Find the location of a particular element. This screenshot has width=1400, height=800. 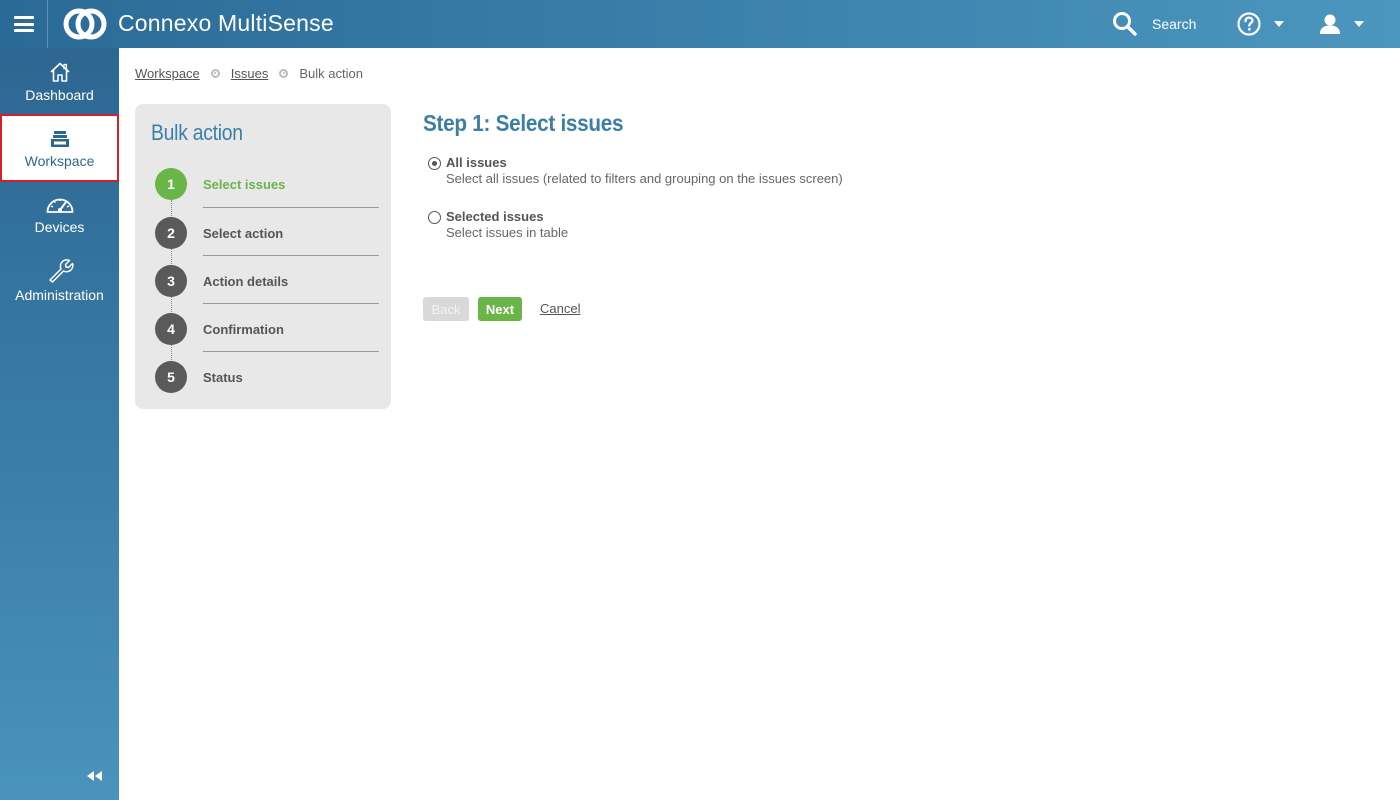

help-icon is located at coordinates (1249, 24).